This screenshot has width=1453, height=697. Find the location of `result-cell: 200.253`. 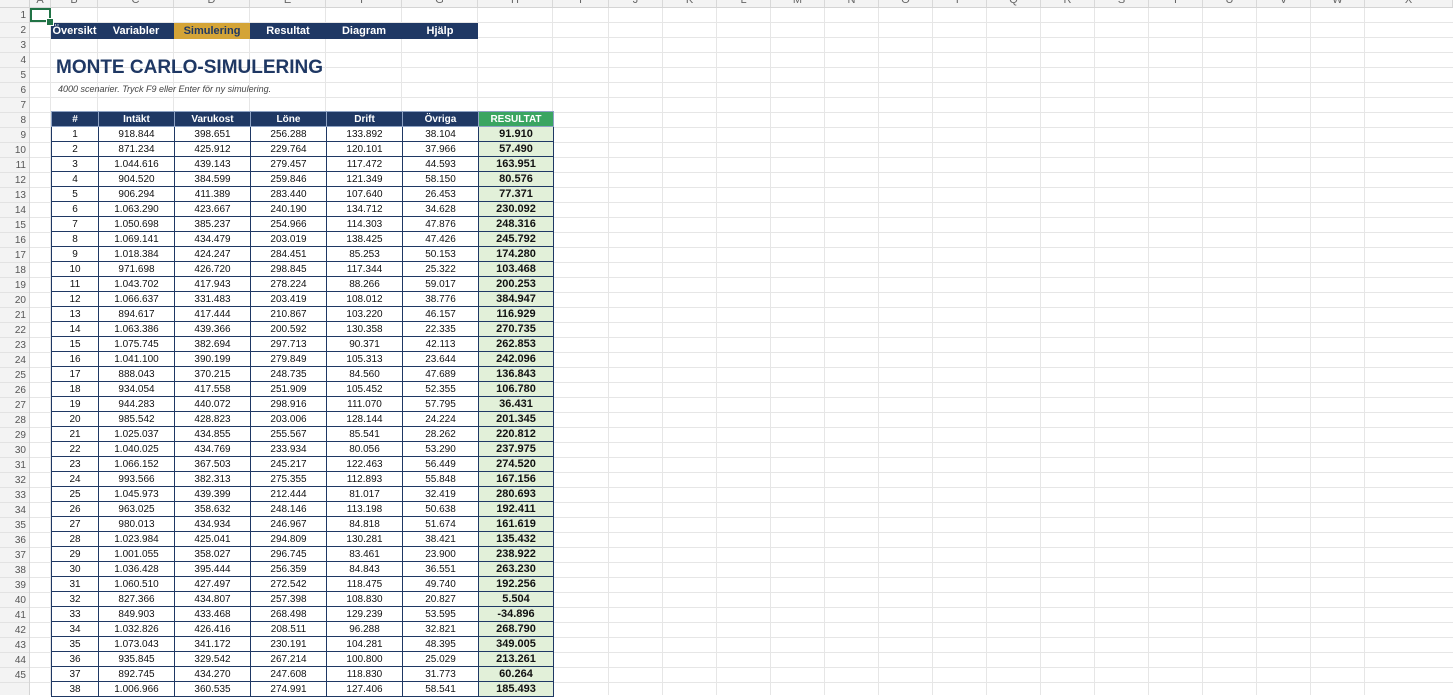

result-cell: 200.253 is located at coordinates (516, 284).